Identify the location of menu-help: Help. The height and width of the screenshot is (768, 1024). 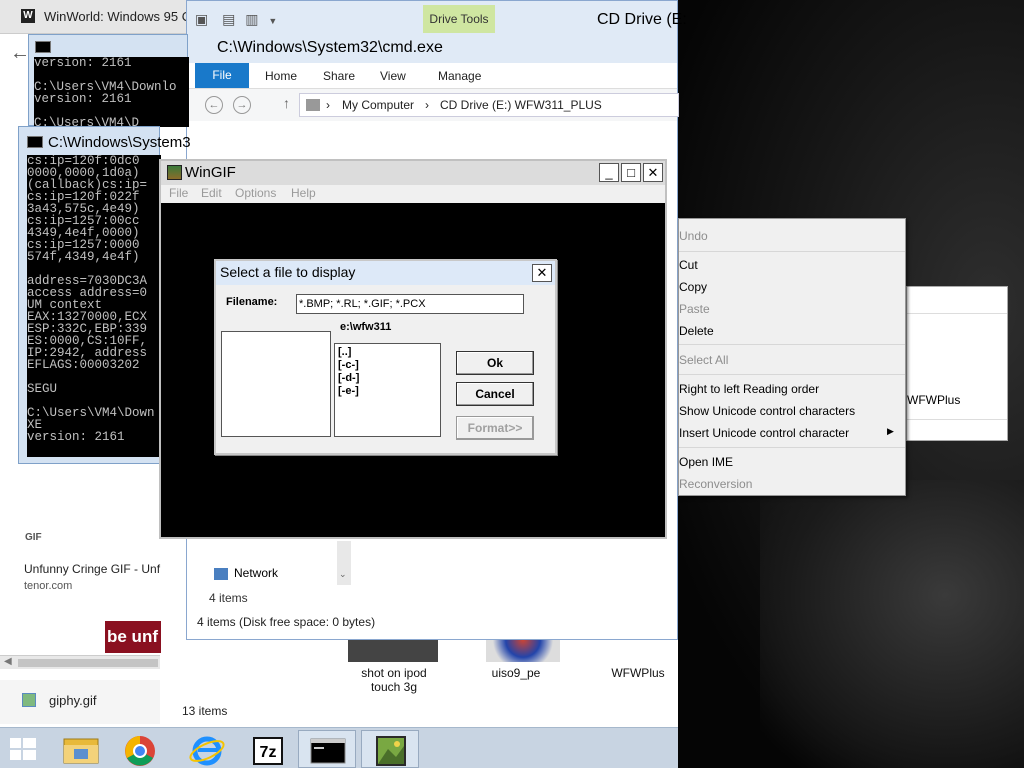
(303, 193).